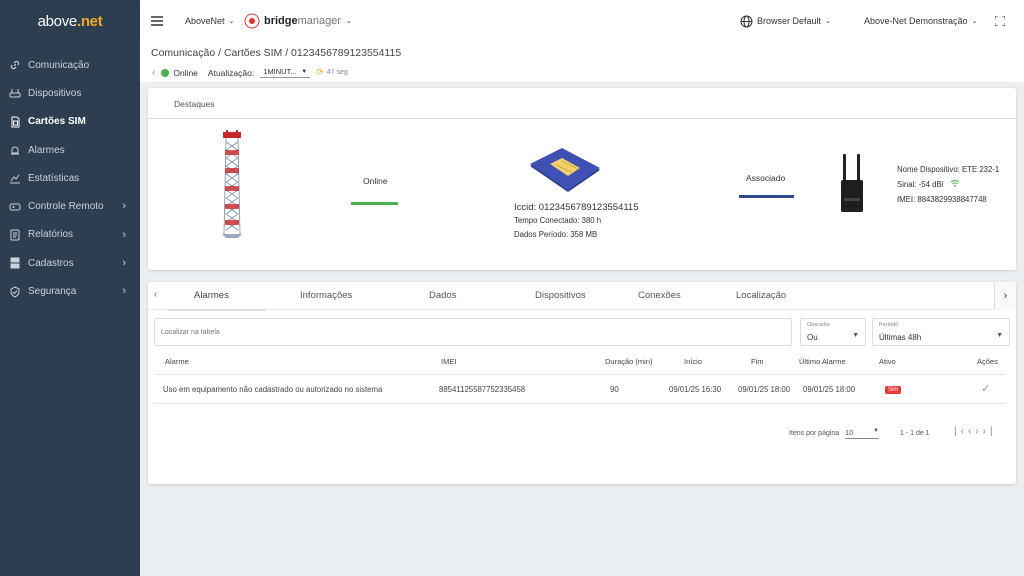 This screenshot has width=1024, height=576. What do you see at coordinates (849, 432) in the screenshot?
I see `per-page-value: 10` at bounding box center [849, 432].